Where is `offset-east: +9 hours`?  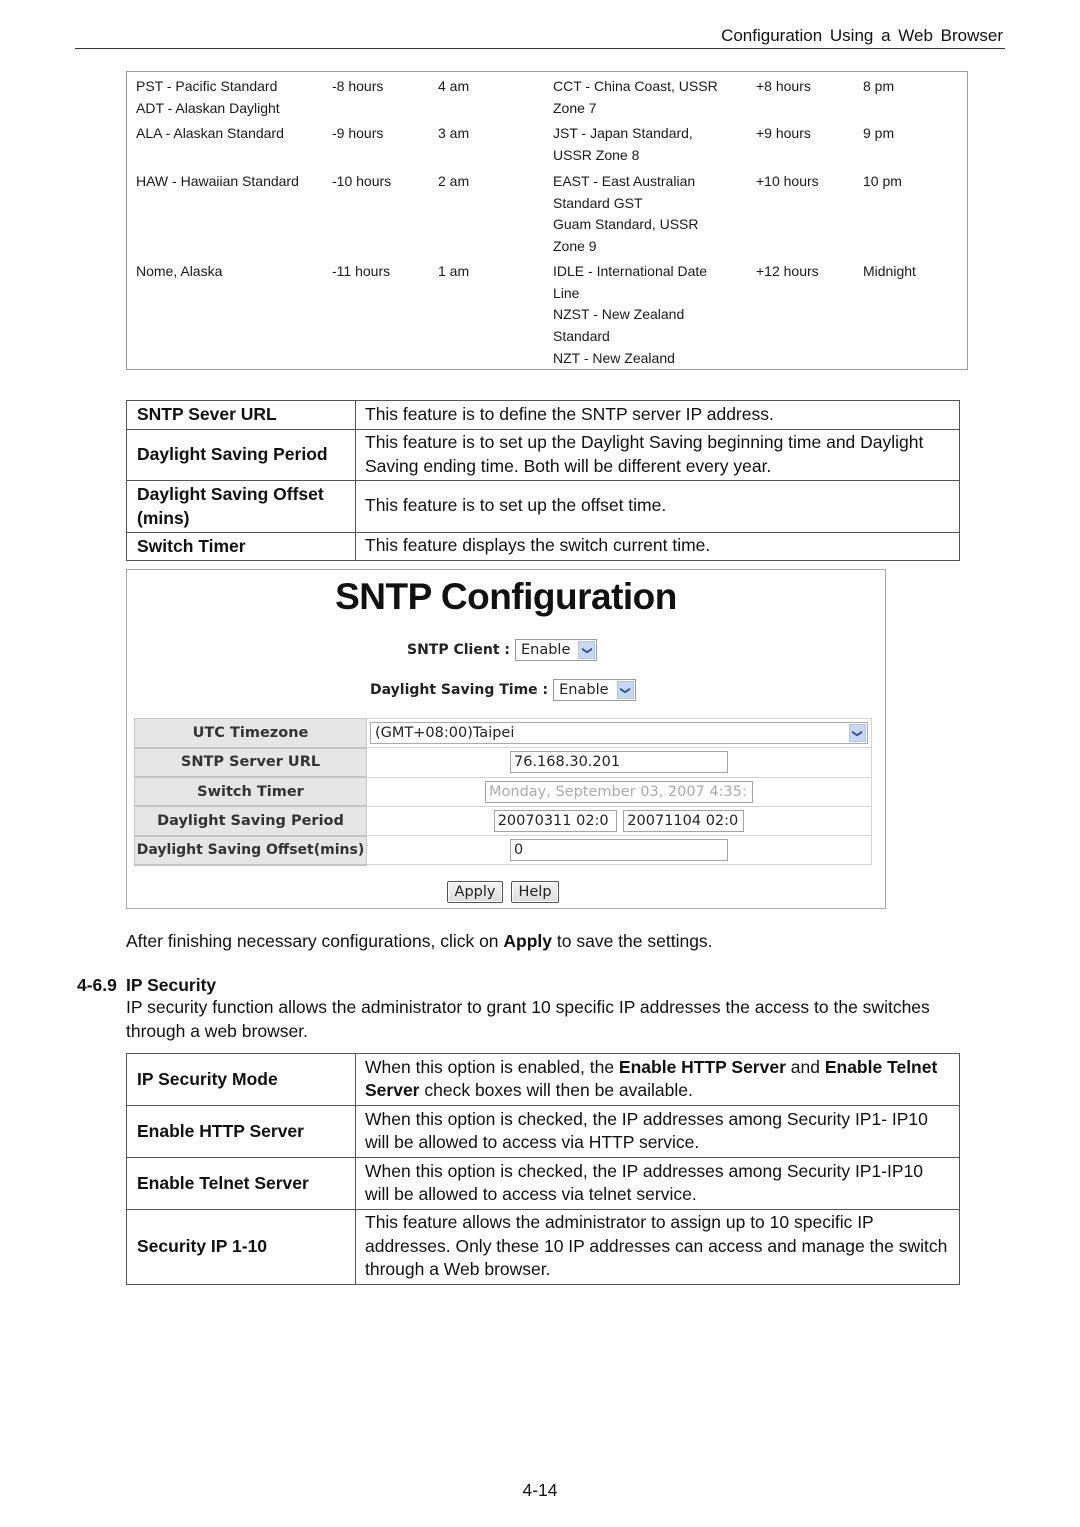 offset-east: +9 hours is located at coordinates (783, 133).